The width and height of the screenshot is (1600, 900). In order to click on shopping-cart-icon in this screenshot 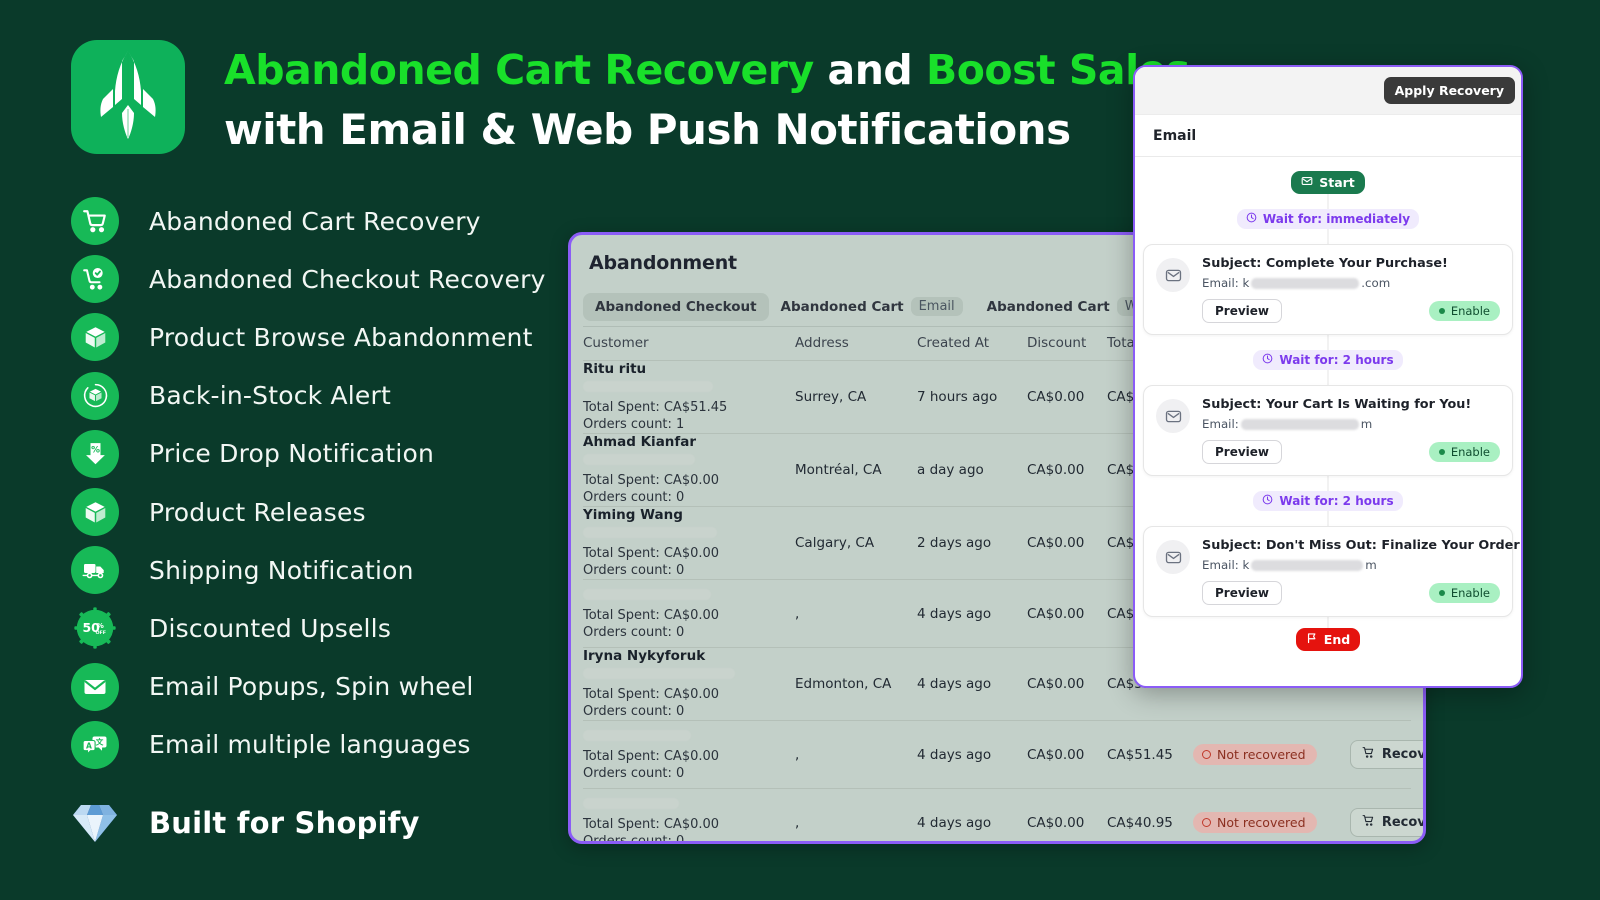, I will do `click(95, 221)`.